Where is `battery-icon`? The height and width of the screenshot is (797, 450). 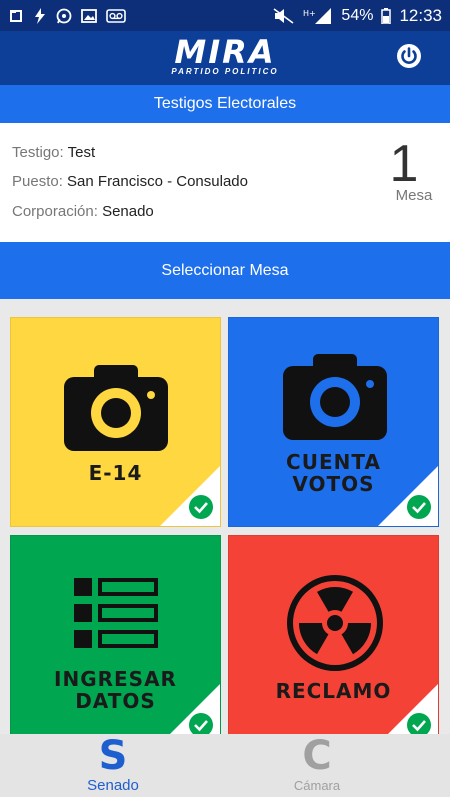
battery-icon is located at coordinates (386, 15).